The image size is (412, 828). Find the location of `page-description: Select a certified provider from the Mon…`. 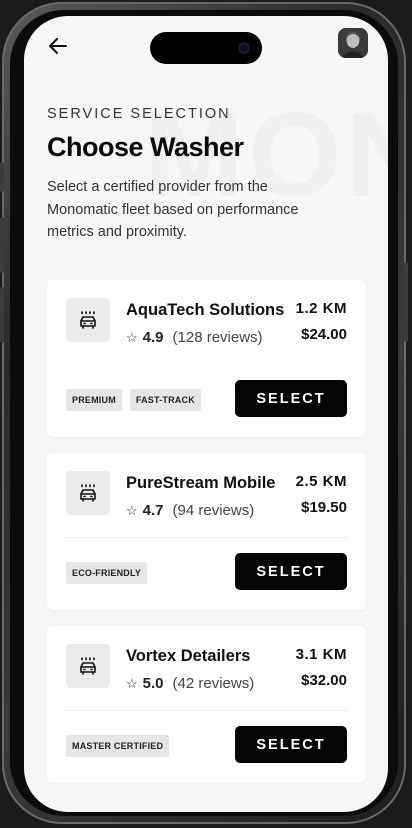

page-description: Select a certified provider from the Mon… is located at coordinates (173, 209).